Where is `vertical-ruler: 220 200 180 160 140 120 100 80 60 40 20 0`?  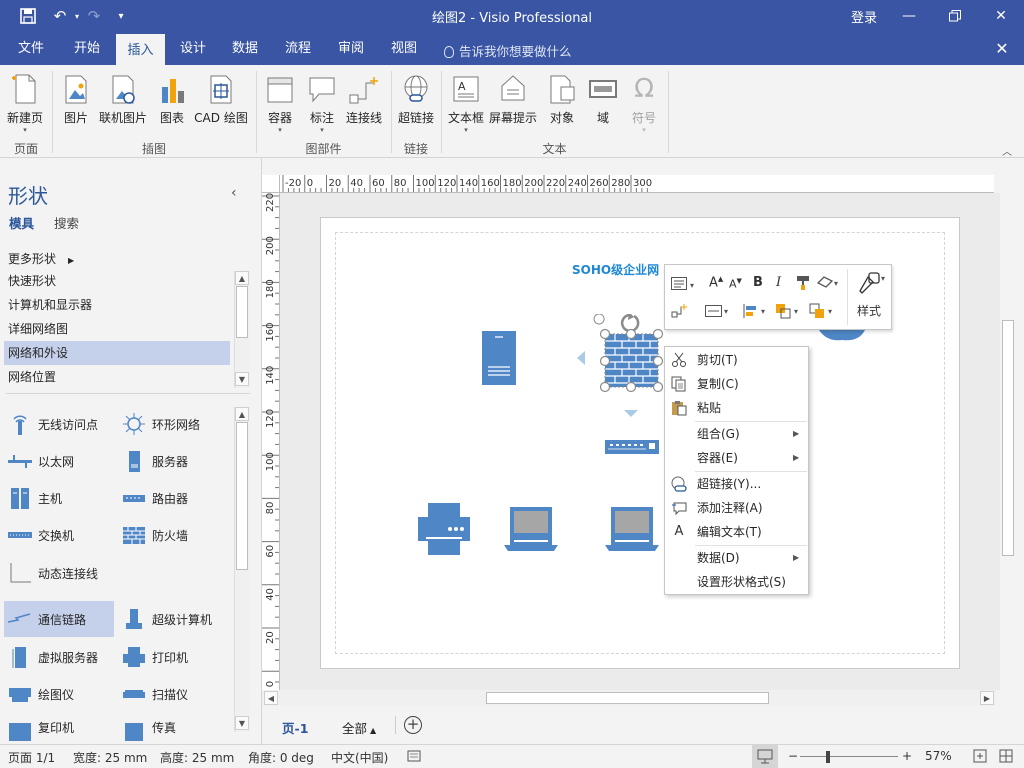 vertical-ruler: 220 200 180 160 140 120 100 80 60 40 20 0 is located at coordinates (271, 441).